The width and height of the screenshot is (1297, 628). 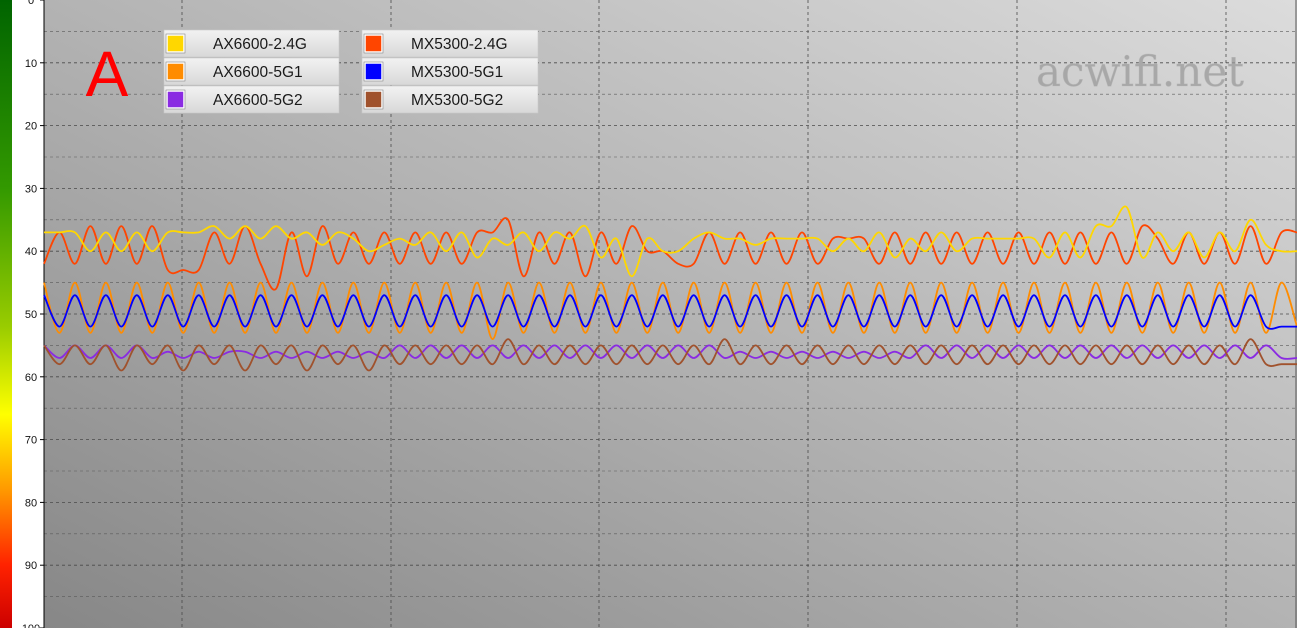 What do you see at coordinates (457, 100) in the screenshot?
I see `legend-label: MX5300-5G2` at bounding box center [457, 100].